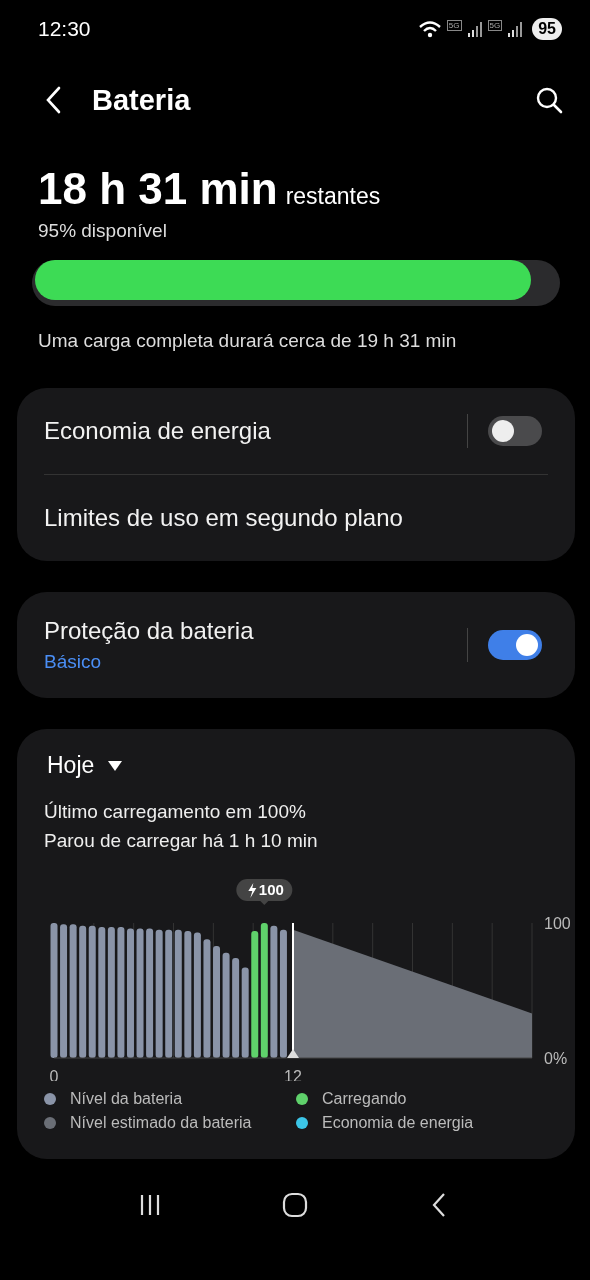 The height and width of the screenshot is (1280, 590). Describe the element at coordinates (556, 1058) in the screenshot. I see `axis-label: 0%` at that location.